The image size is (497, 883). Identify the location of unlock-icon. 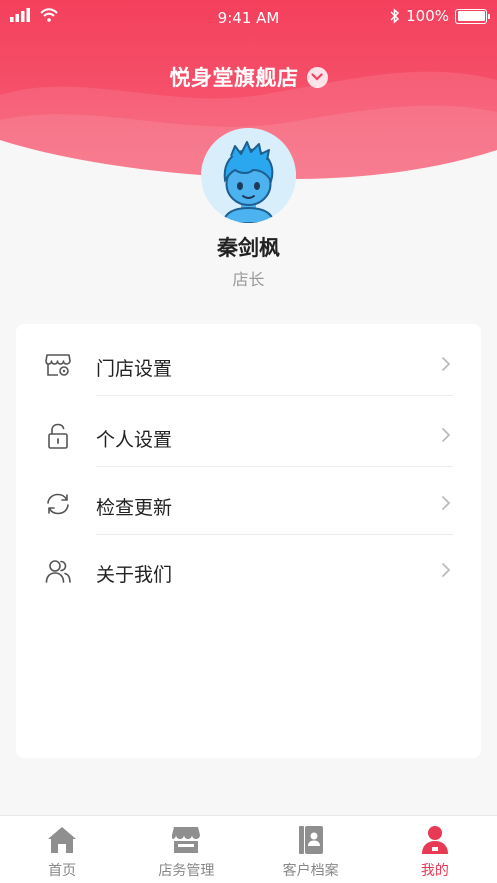
(58, 436).